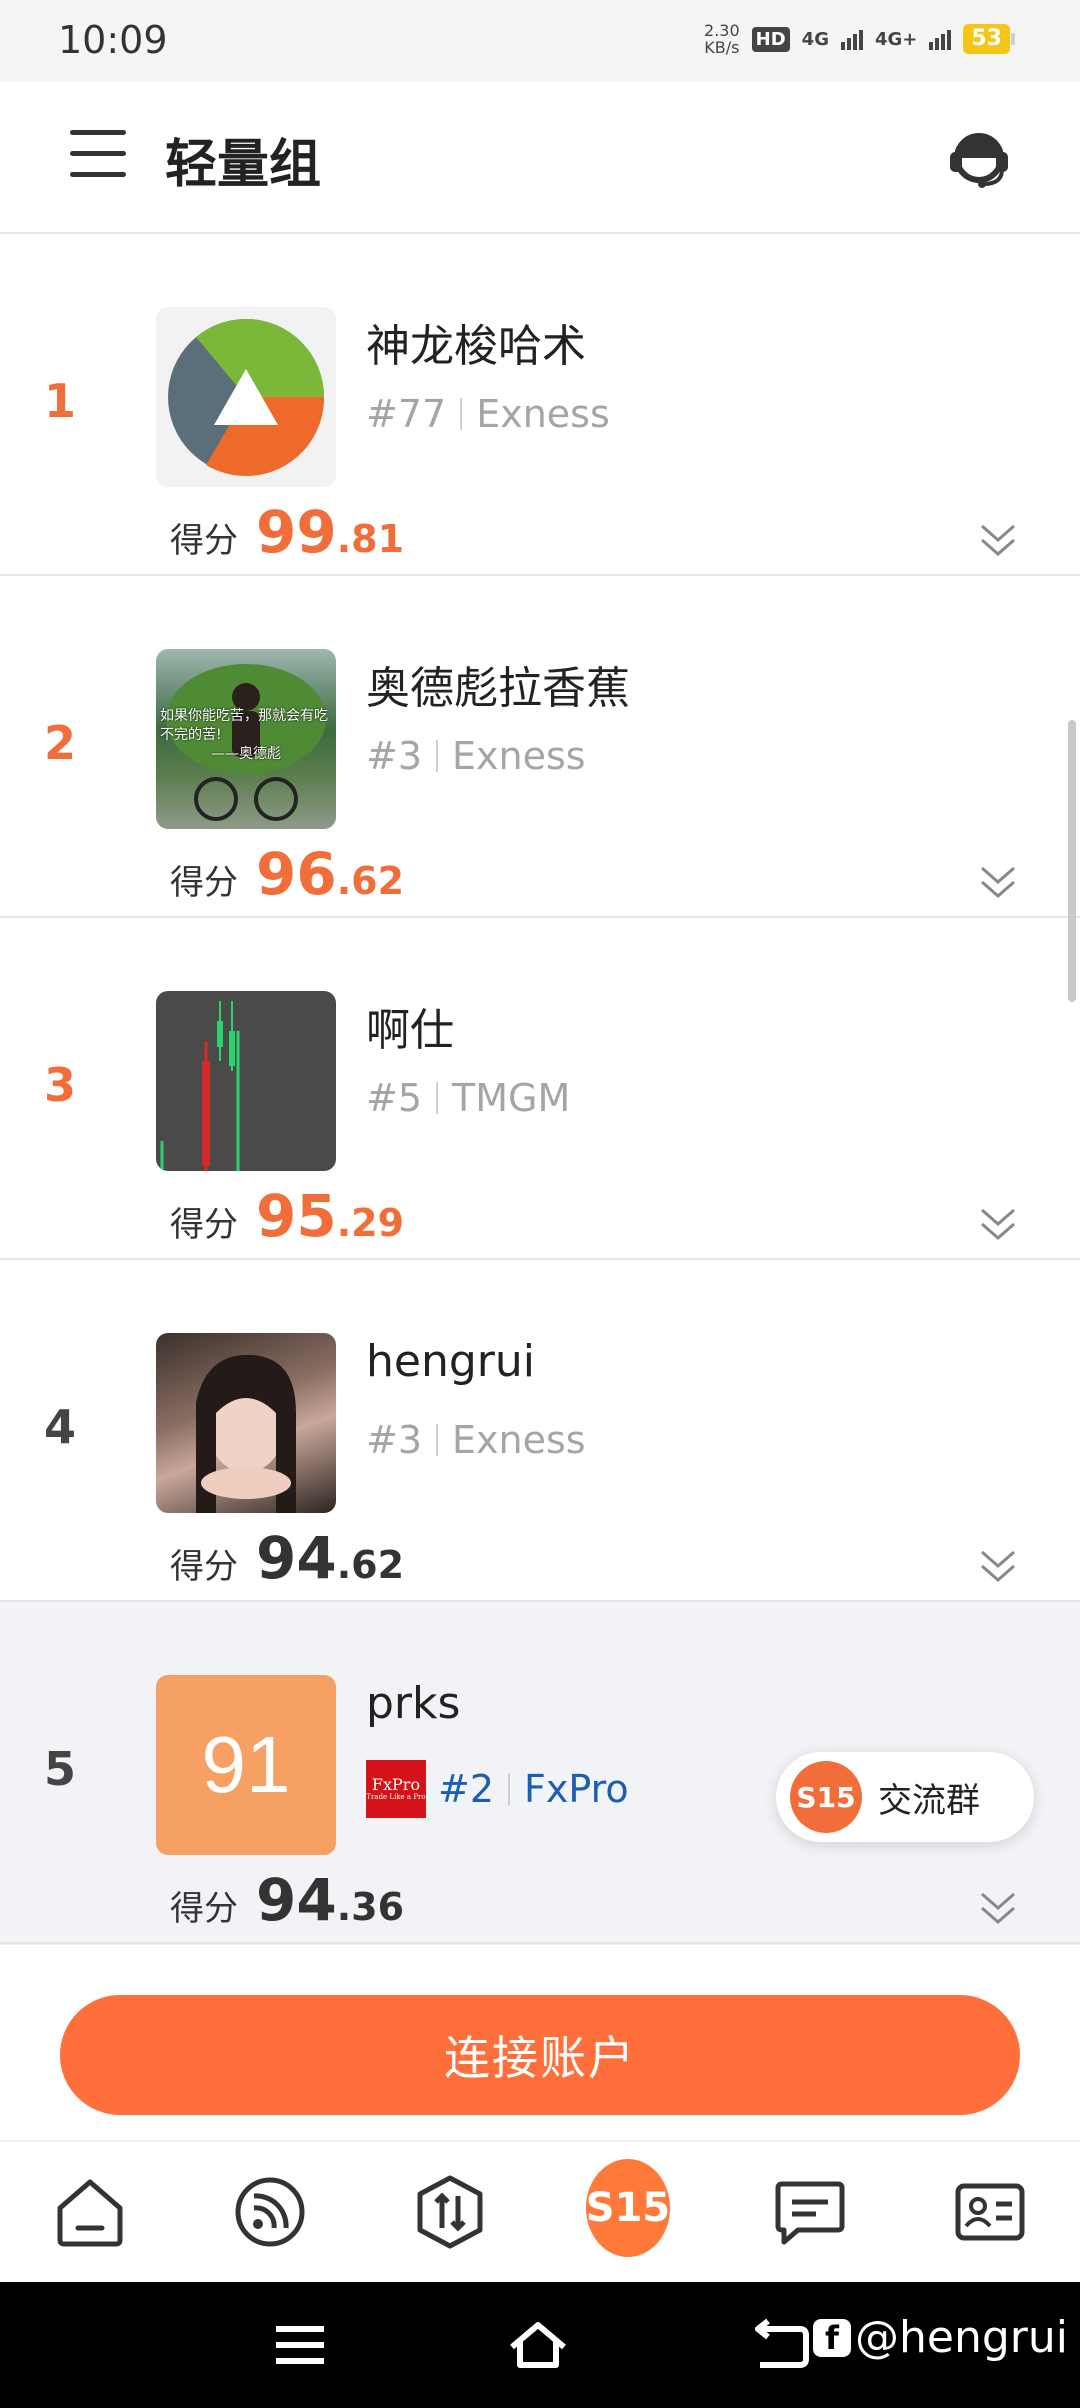 This screenshot has height=2408, width=1080. I want to click on cta-area: 连接账户, so click(540, 2042).